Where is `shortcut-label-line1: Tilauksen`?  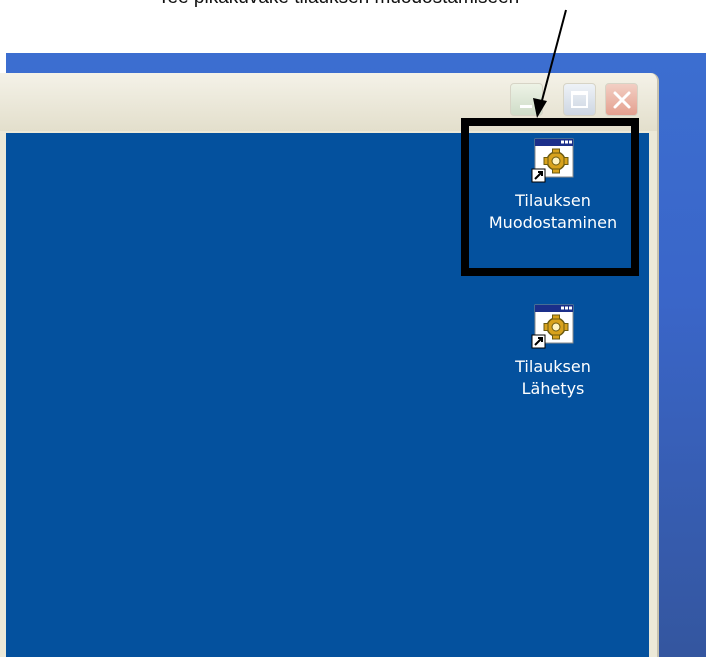
shortcut-label-line1: Tilauksen is located at coordinates (553, 366).